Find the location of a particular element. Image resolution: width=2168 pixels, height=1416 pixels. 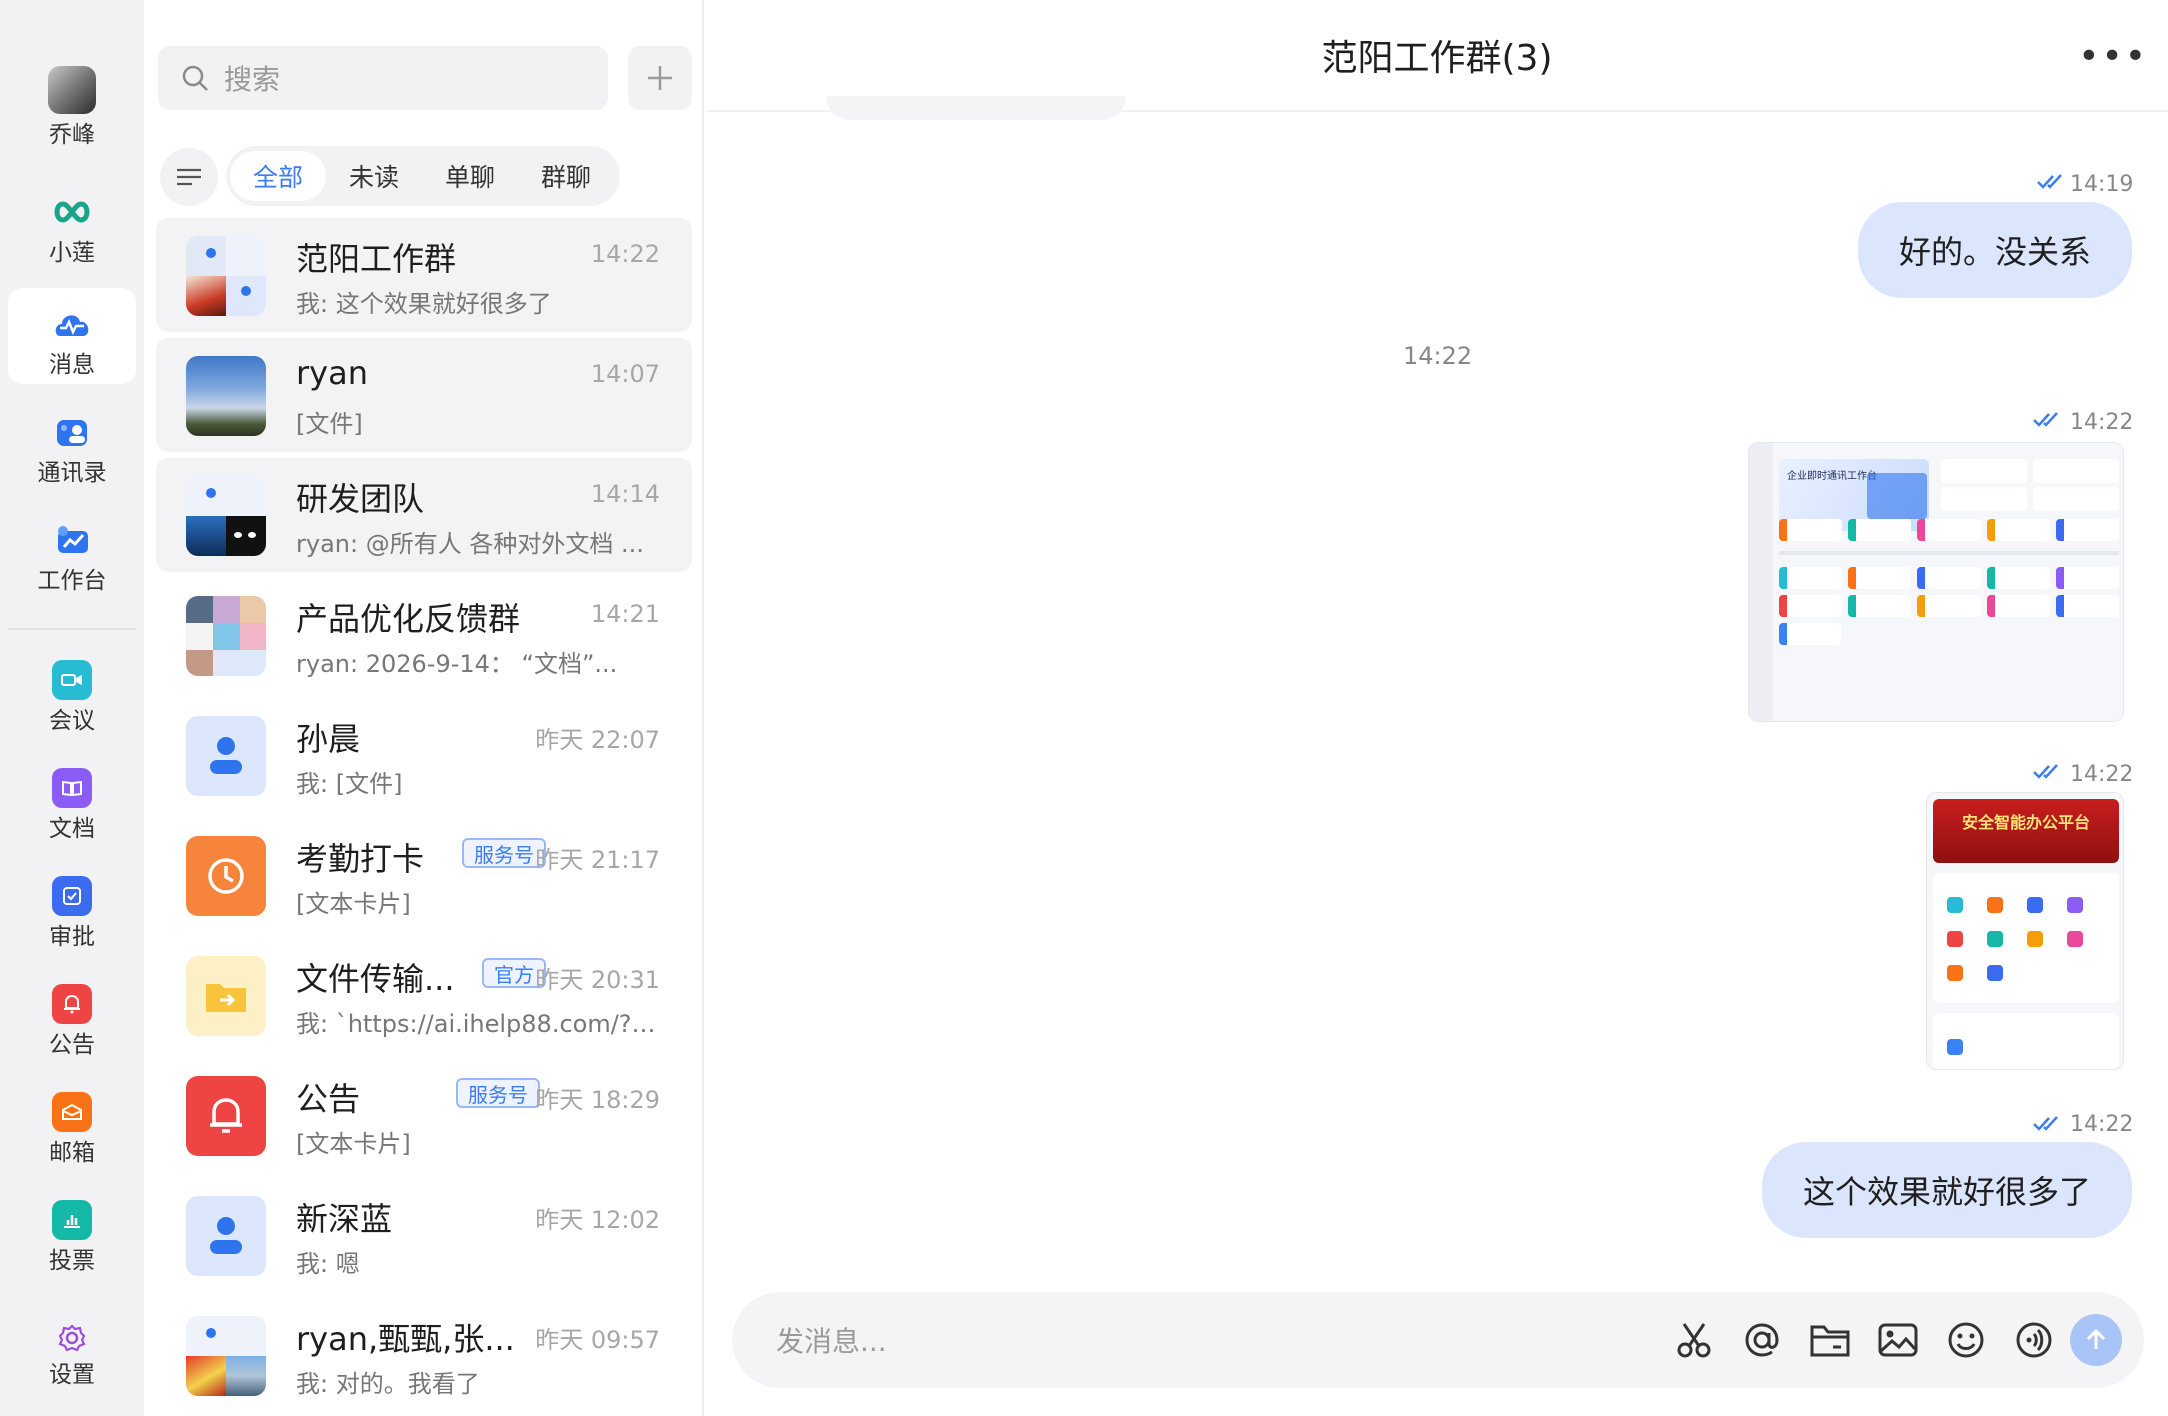

image-message-workbench: 企业即时通讯工作台 is located at coordinates (1936, 582).